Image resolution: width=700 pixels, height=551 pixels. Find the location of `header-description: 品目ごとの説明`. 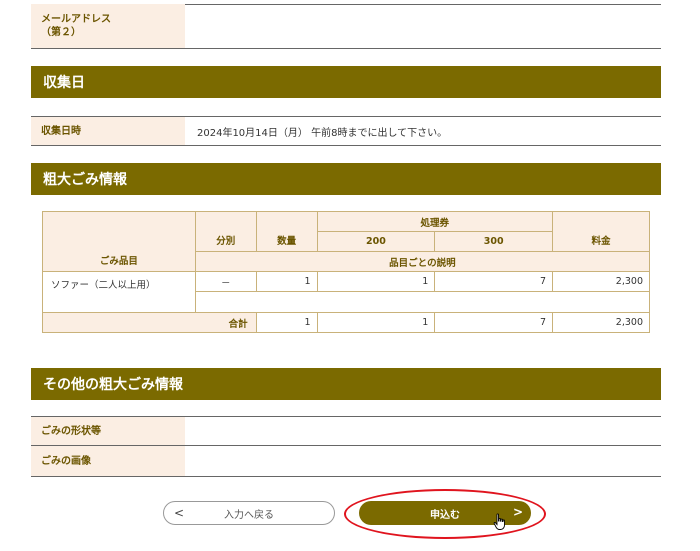

header-description: 品目ごとの説明 is located at coordinates (422, 261).